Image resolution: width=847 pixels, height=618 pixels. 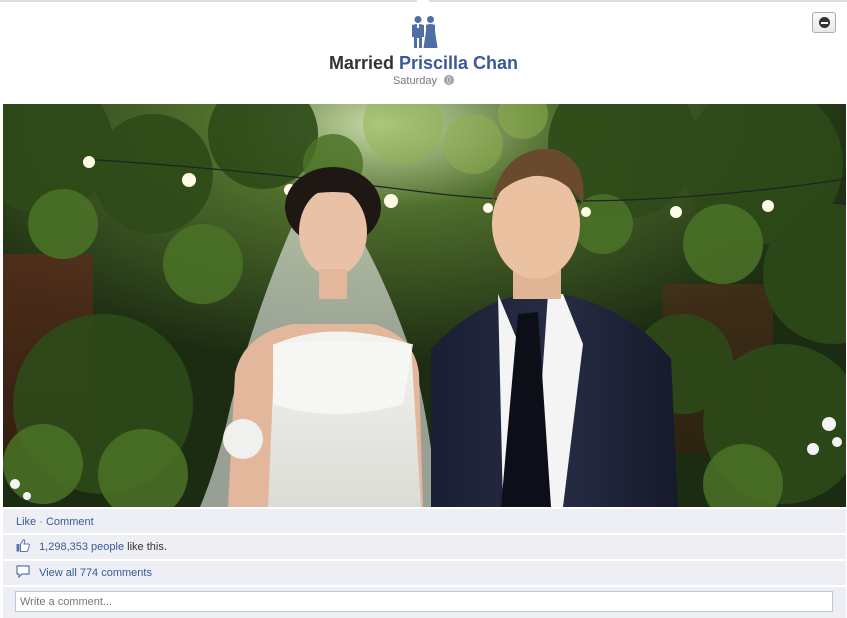 What do you see at coordinates (425, 32) in the screenshot?
I see `married-couple-icon` at bounding box center [425, 32].